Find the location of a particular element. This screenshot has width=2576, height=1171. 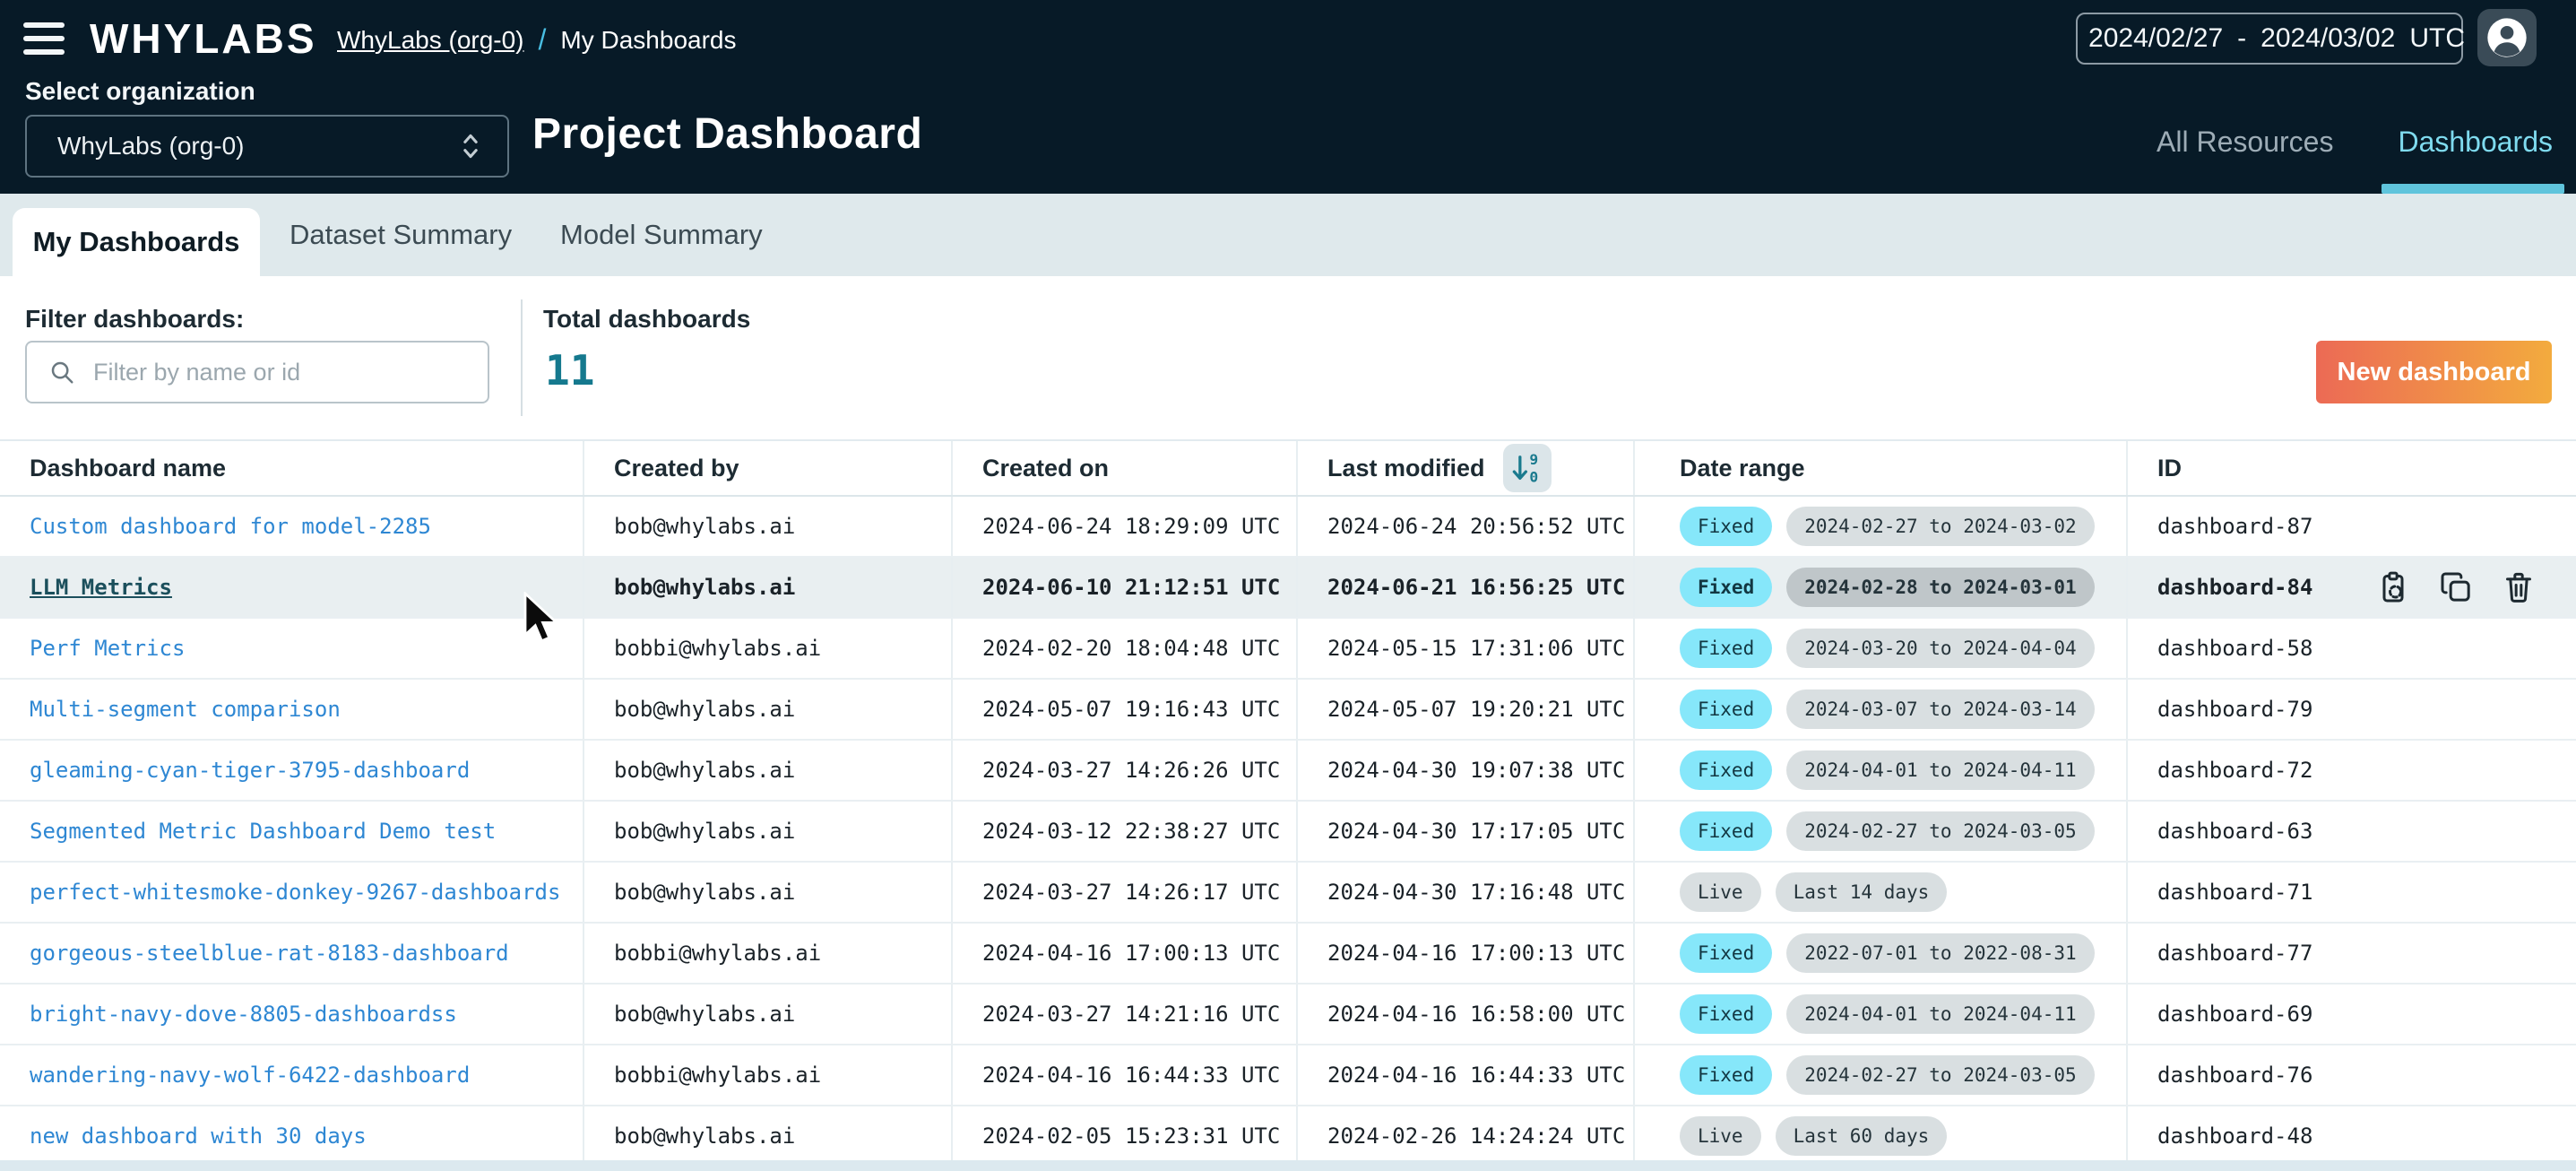

new-dashboard-button: New dashboard is located at coordinates (2434, 372).